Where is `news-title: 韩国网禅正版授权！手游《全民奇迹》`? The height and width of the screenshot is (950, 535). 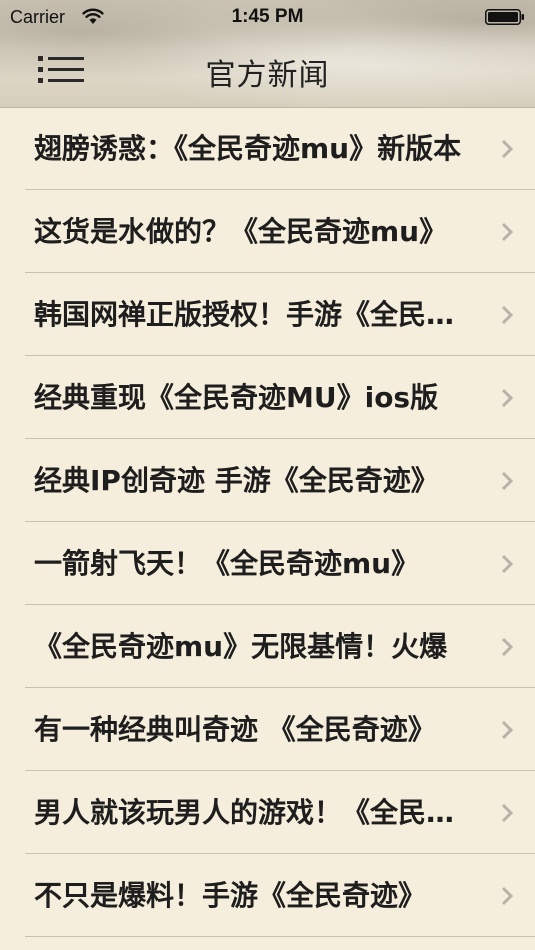 news-title: 韩国网禅正版授权！手游《全民奇迹》 is located at coordinates (258, 314).